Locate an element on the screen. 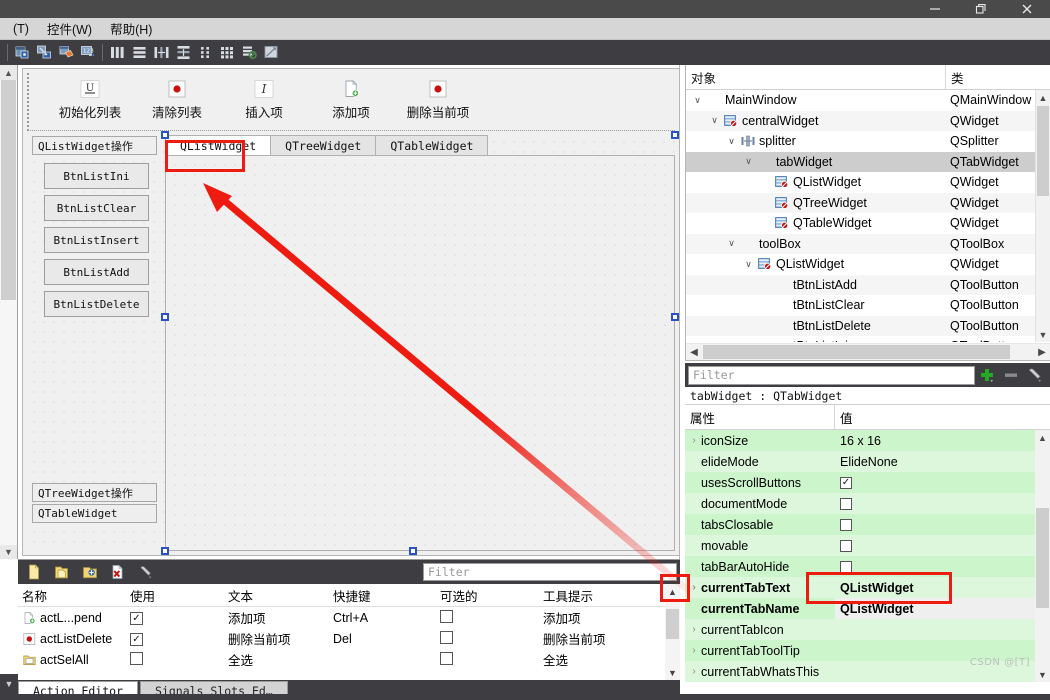 The height and width of the screenshot is (700, 1050). action-used-cell is located at coordinates (178, 659).